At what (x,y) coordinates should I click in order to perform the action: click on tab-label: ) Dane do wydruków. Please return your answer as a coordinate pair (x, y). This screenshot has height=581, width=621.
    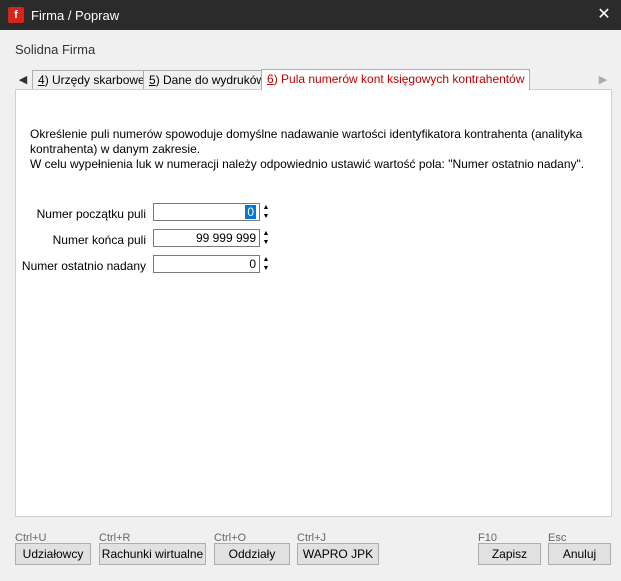
    Looking at the image, I should click on (210, 80).